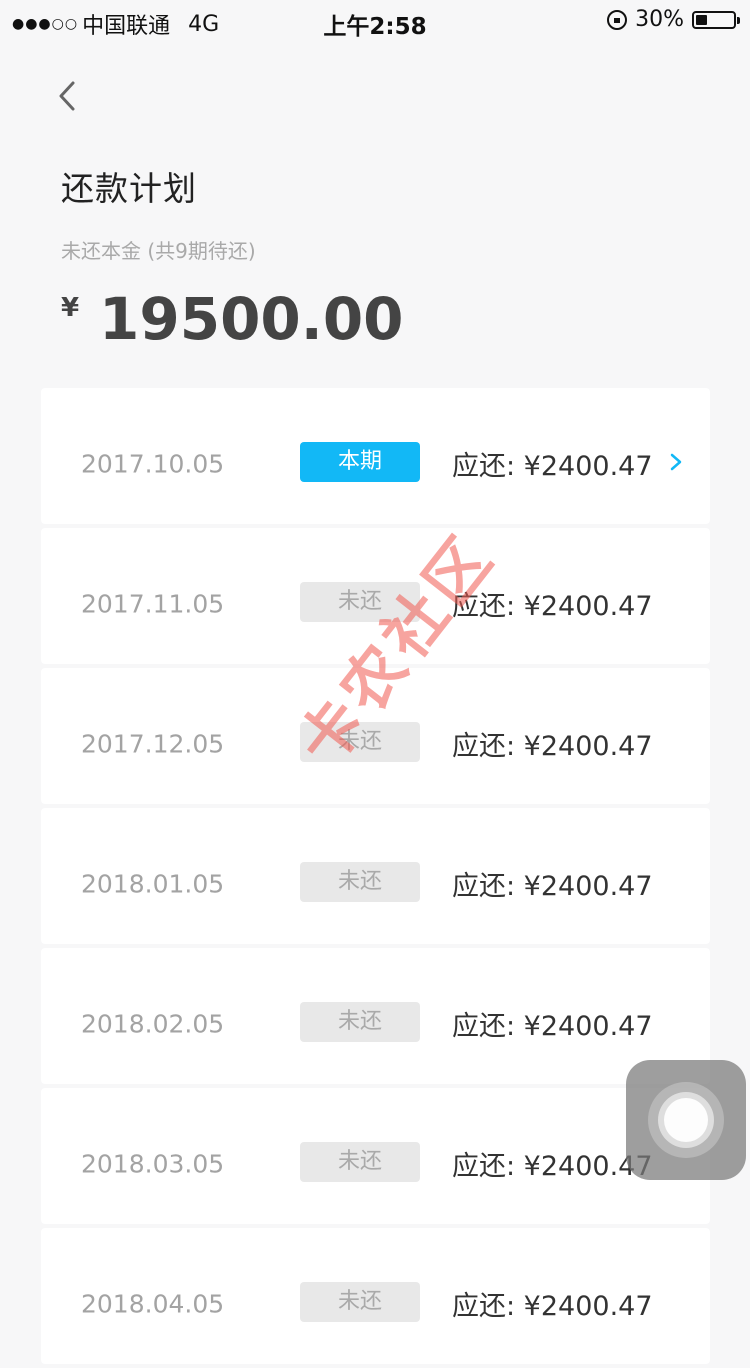 Image resolution: width=750 pixels, height=1368 pixels. I want to click on installment-date: 2018.01.05, so click(153, 884).